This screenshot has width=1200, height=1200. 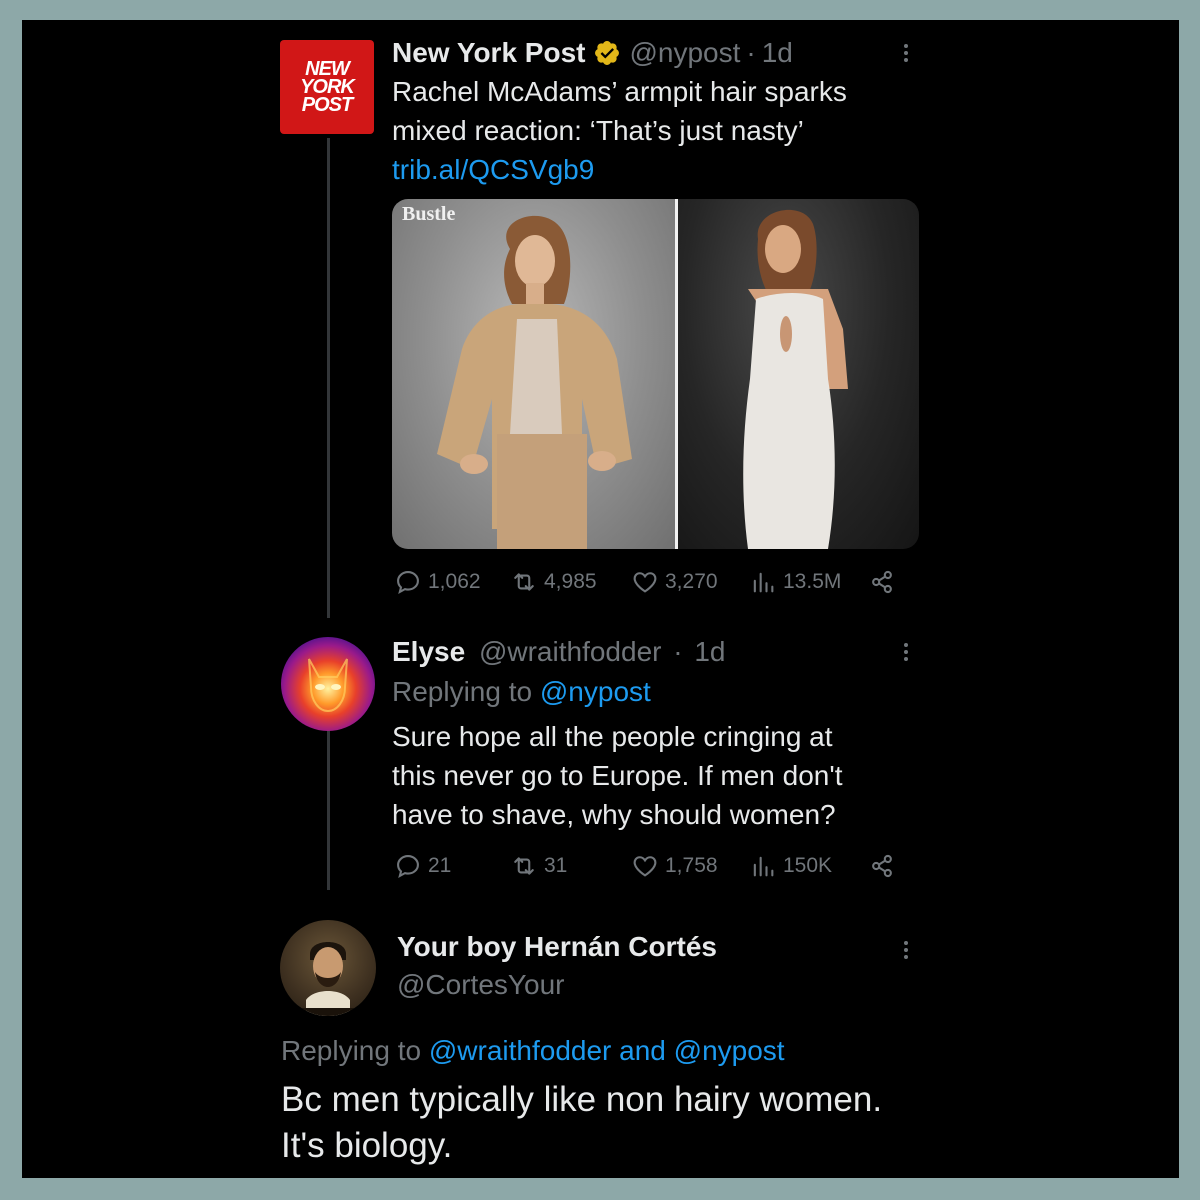 What do you see at coordinates (684, 53) in the screenshot?
I see `handle: @nypost` at bounding box center [684, 53].